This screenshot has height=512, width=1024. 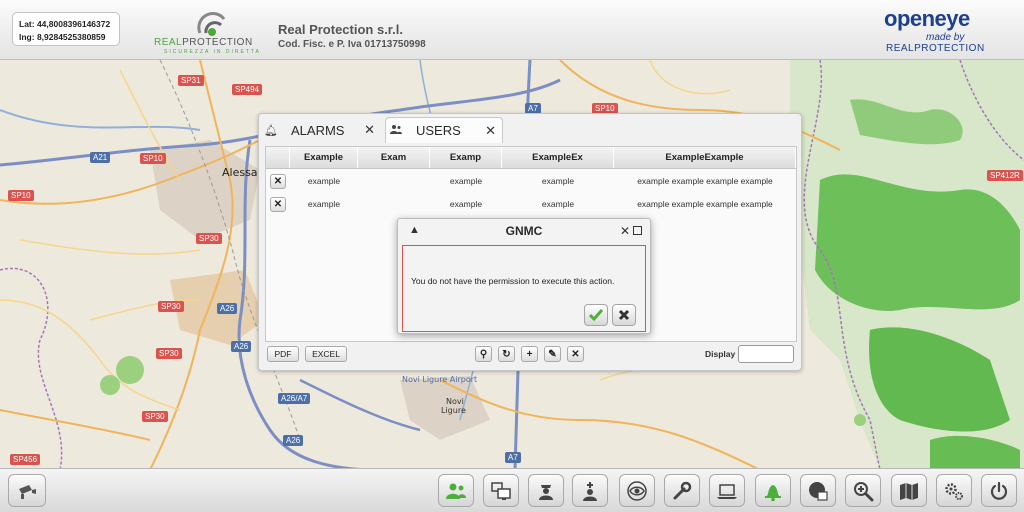 What do you see at coordinates (396, 130) in the screenshot?
I see `users-icon` at bounding box center [396, 130].